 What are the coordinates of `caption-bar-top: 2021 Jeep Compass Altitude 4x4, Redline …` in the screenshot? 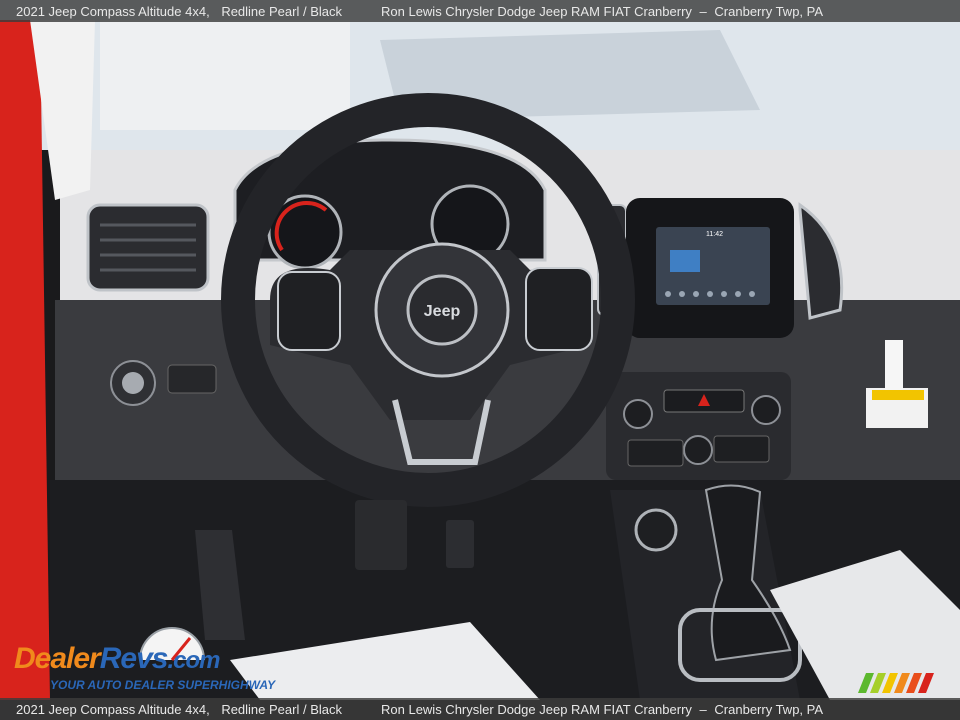 It's located at (480, 11).